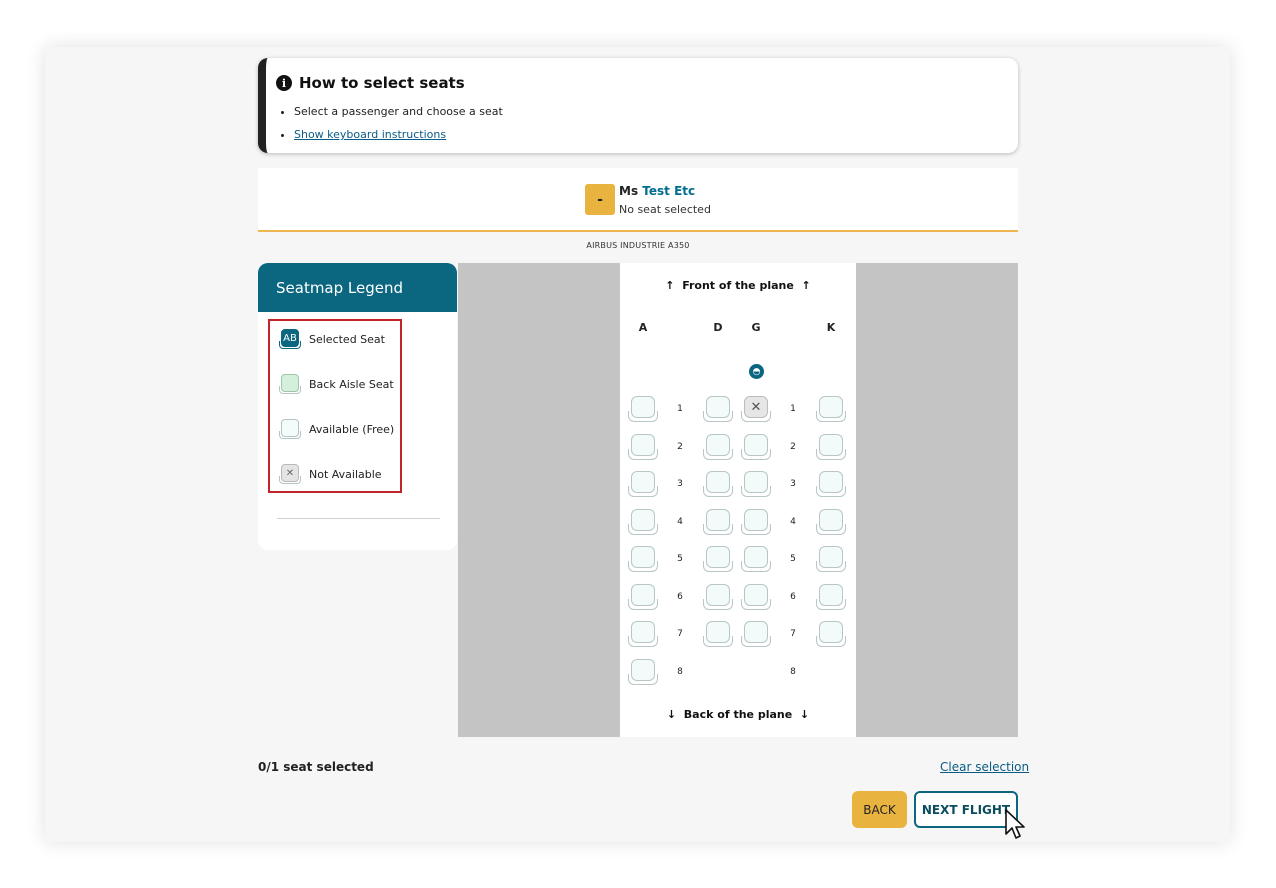 Image resolution: width=1276 pixels, height=888 pixels. What do you see at coordinates (831, 446) in the screenshot?
I see `seat-2k` at bounding box center [831, 446].